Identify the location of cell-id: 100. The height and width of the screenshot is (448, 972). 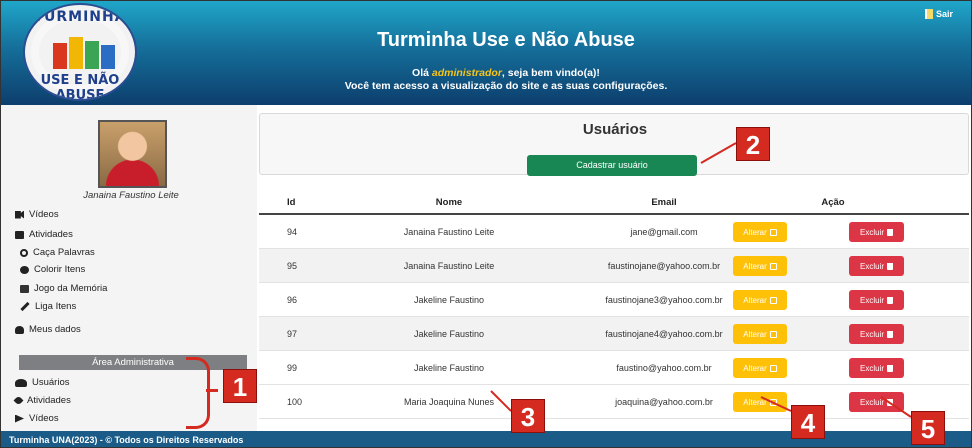
(295, 401).